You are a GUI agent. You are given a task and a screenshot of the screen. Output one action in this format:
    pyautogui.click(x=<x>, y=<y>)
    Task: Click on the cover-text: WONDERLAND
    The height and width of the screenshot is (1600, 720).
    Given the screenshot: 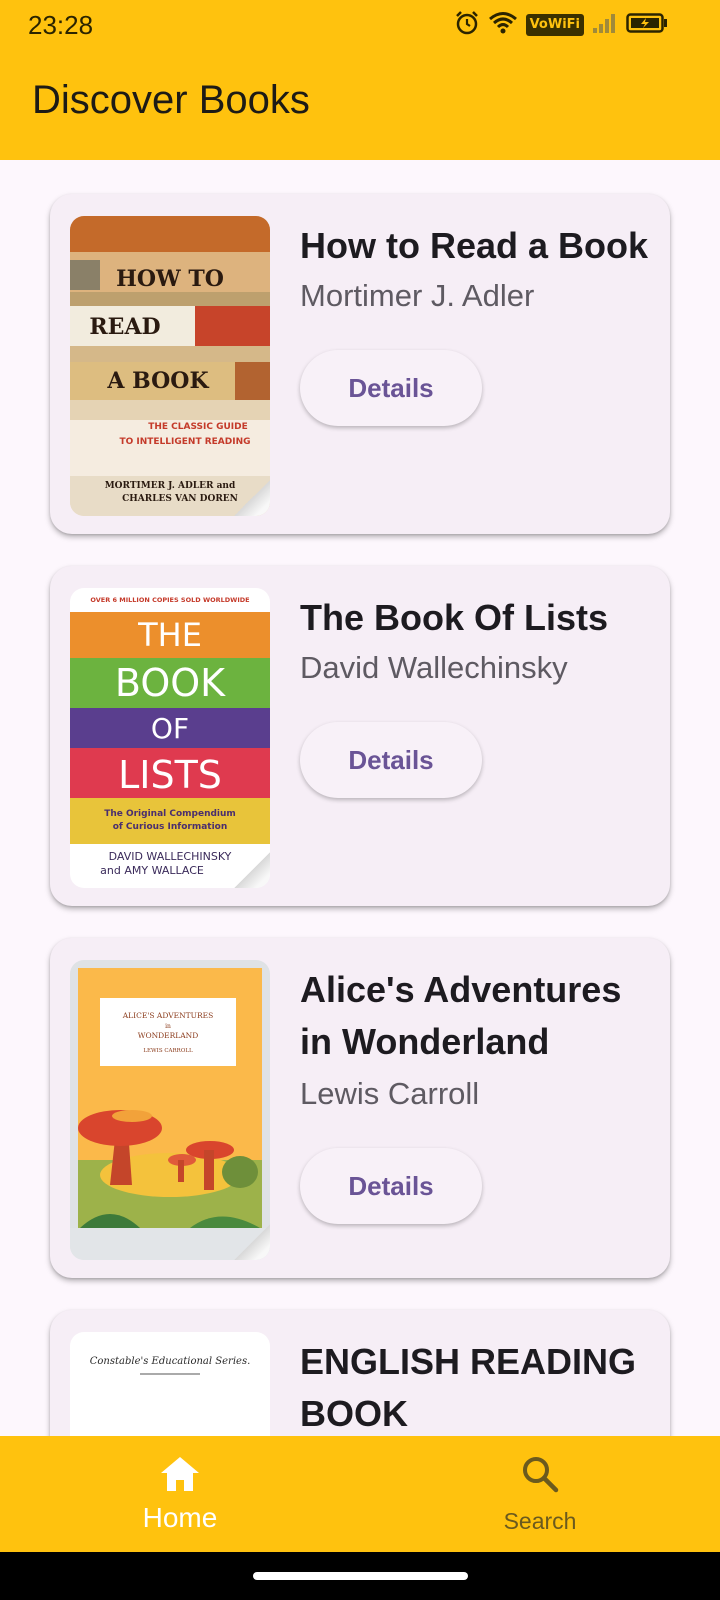 What is the action you would take?
    pyautogui.click(x=168, y=1035)
    